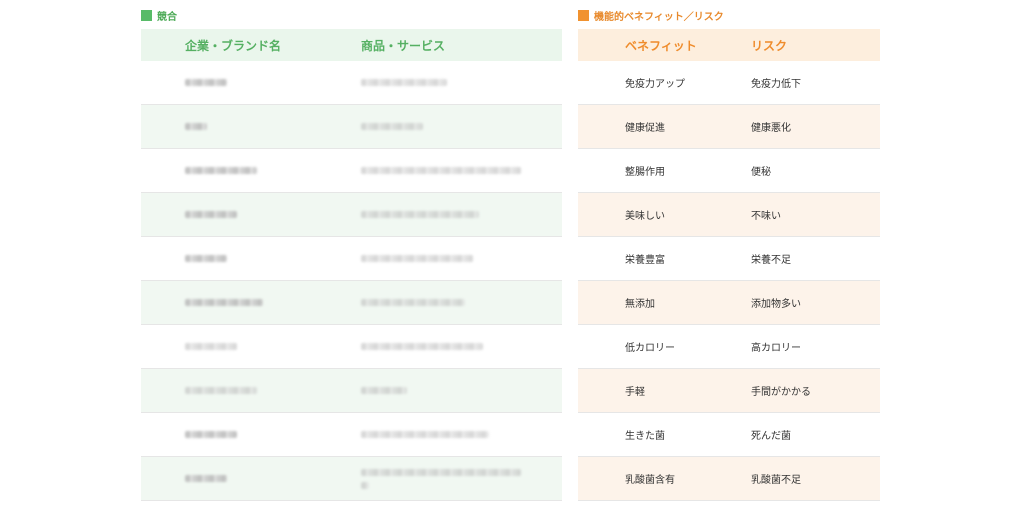 This screenshot has width=1024, height=512. What do you see at coordinates (655, 84) in the screenshot?
I see `benefit-cell: 免疫力アップ` at bounding box center [655, 84].